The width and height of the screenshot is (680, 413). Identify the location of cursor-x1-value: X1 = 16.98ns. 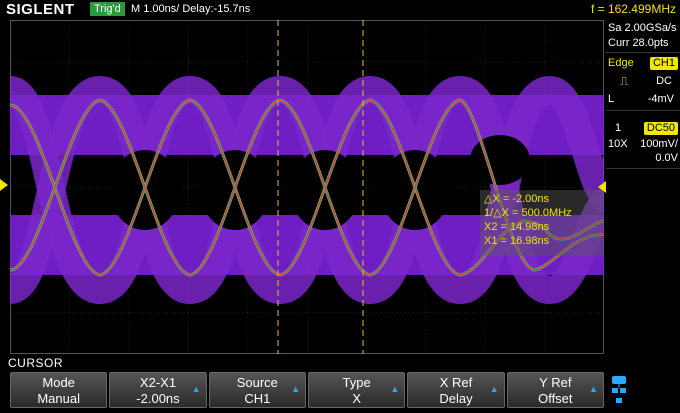
(517, 241).